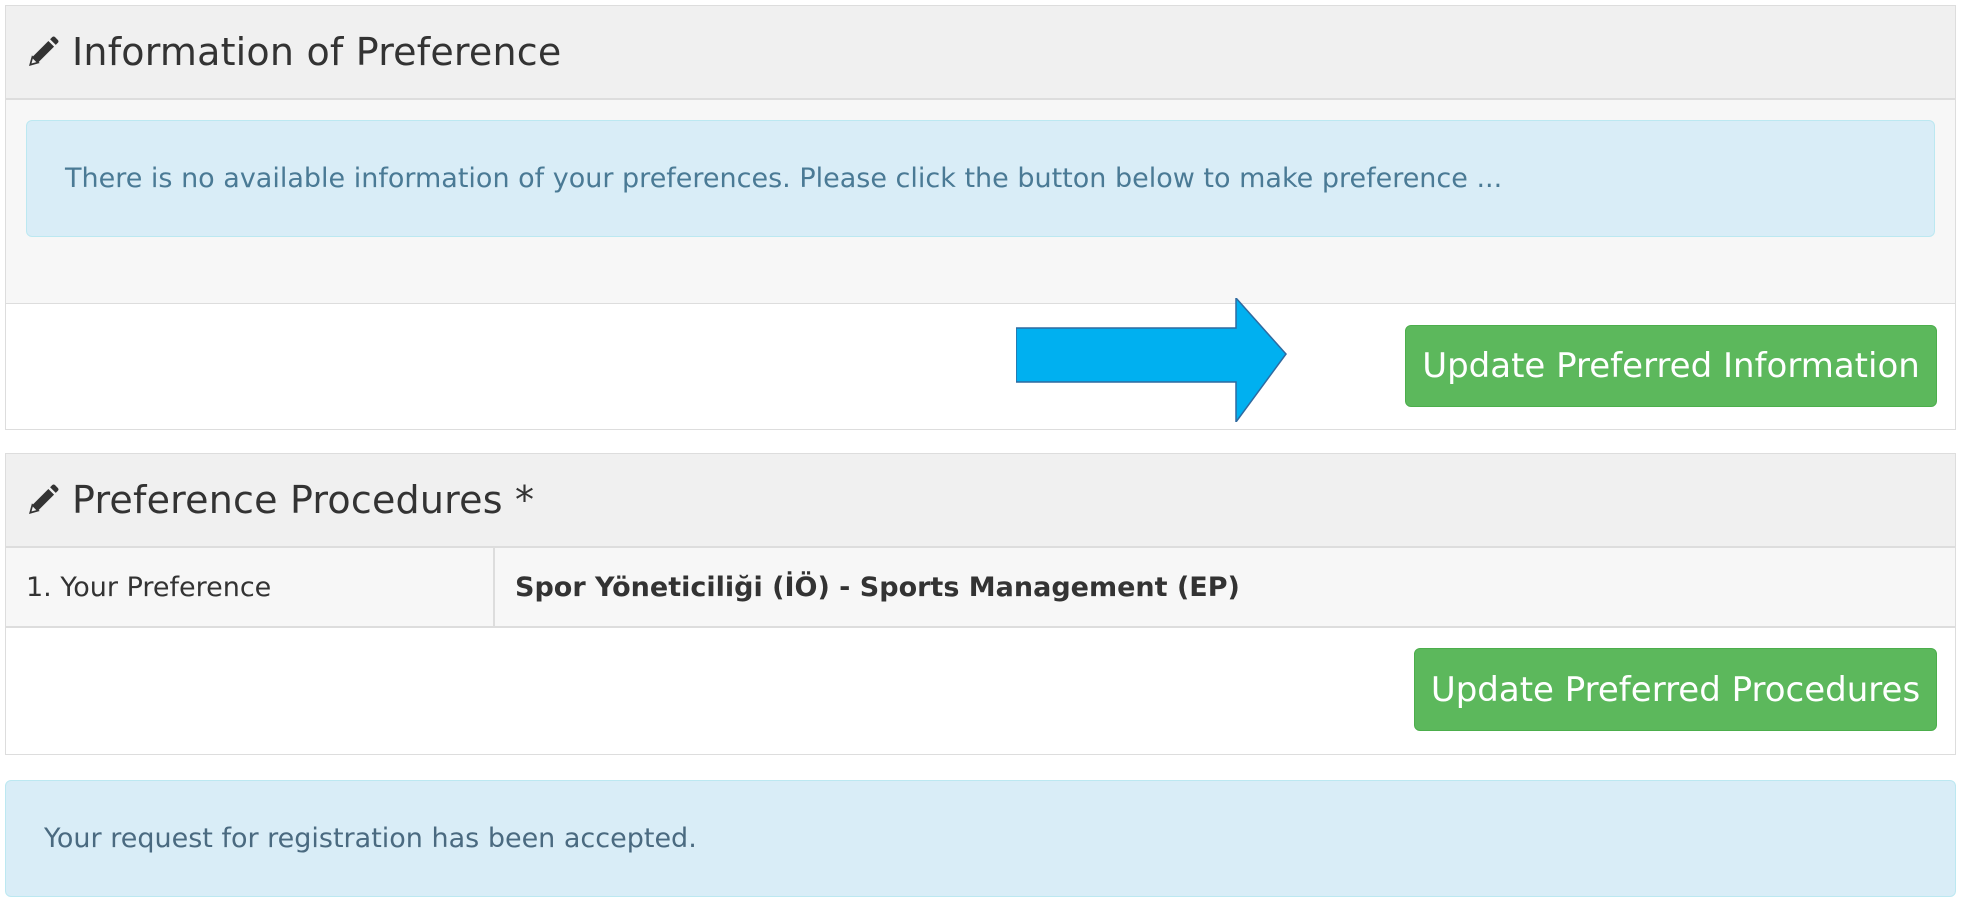 The height and width of the screenshot is (897, 1961). Describe the element at coordinates (1675, 689) in the screenshot. I see `update-preferred-procedures-button: Update Preferred Procedures` at that location.